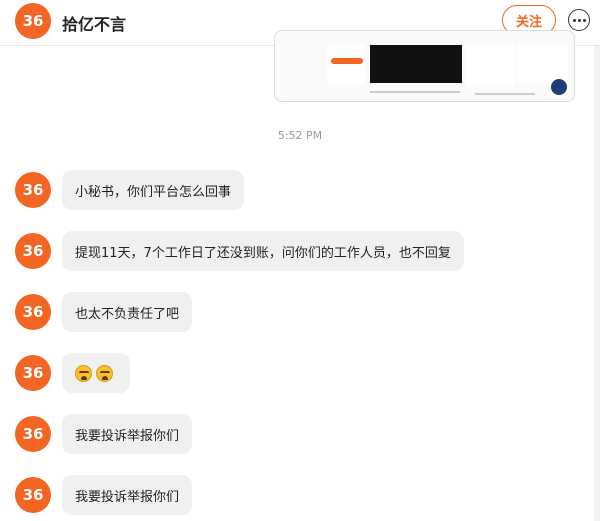 The height and width of the screenshot is (521, 600). What do you see at coordinates (347, 61) in the screenshot?
I see `thumbnail-button` at bounding box center [347, 61].